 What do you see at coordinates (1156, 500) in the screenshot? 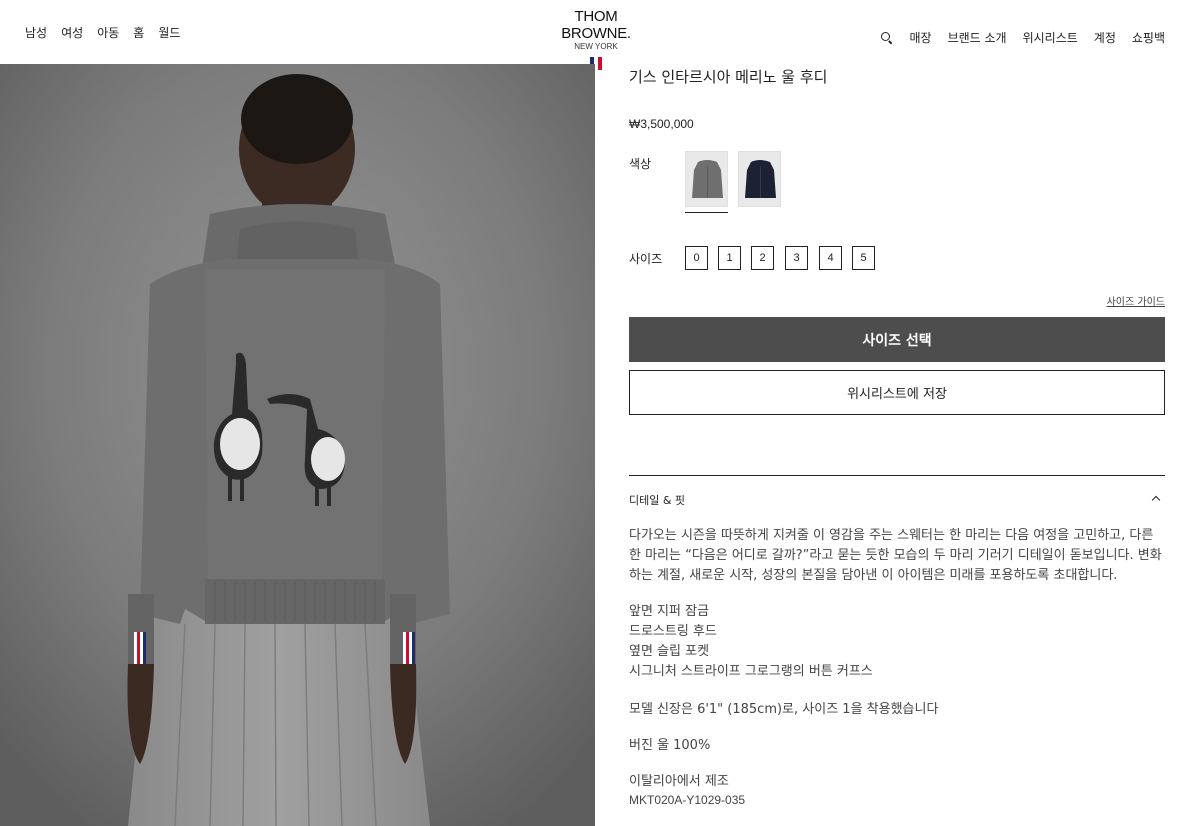
I see `chevron-up-icon` at bounding box center [1156, 500].